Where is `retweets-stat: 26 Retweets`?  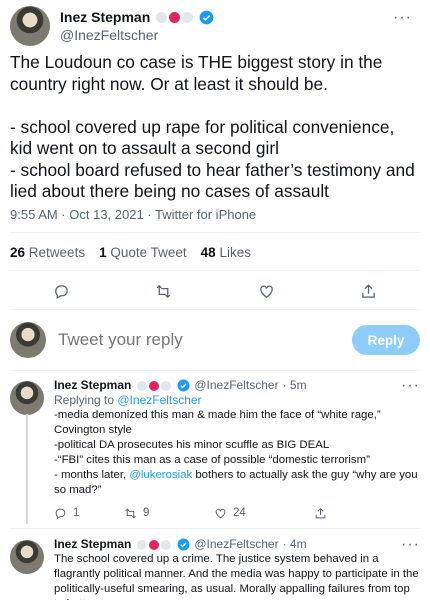
retweets-stat: 26 Retweets is located at coordinates (47, 252).